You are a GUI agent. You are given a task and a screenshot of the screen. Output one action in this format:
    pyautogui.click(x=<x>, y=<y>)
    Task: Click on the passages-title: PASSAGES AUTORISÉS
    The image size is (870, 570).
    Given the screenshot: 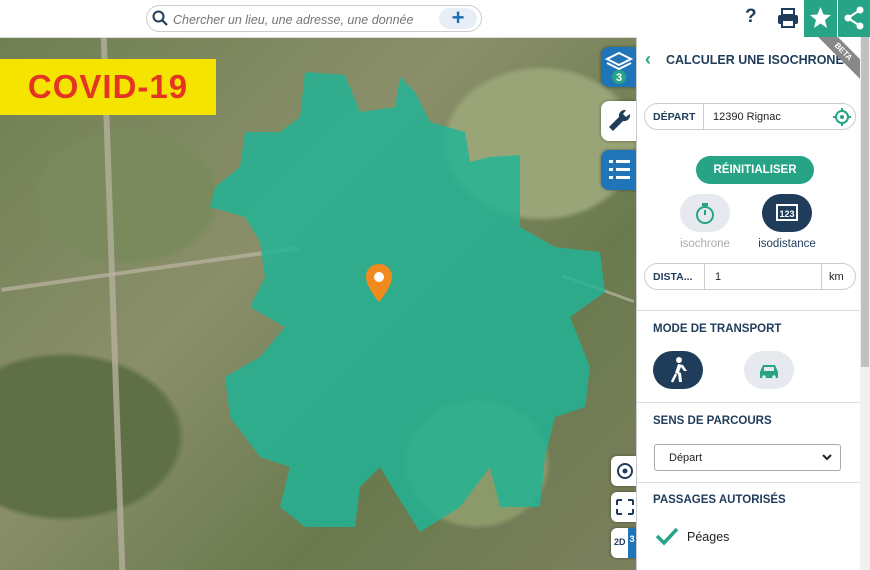 What is the action you would take?
    pyautogui.click(x=719, y=500)
    